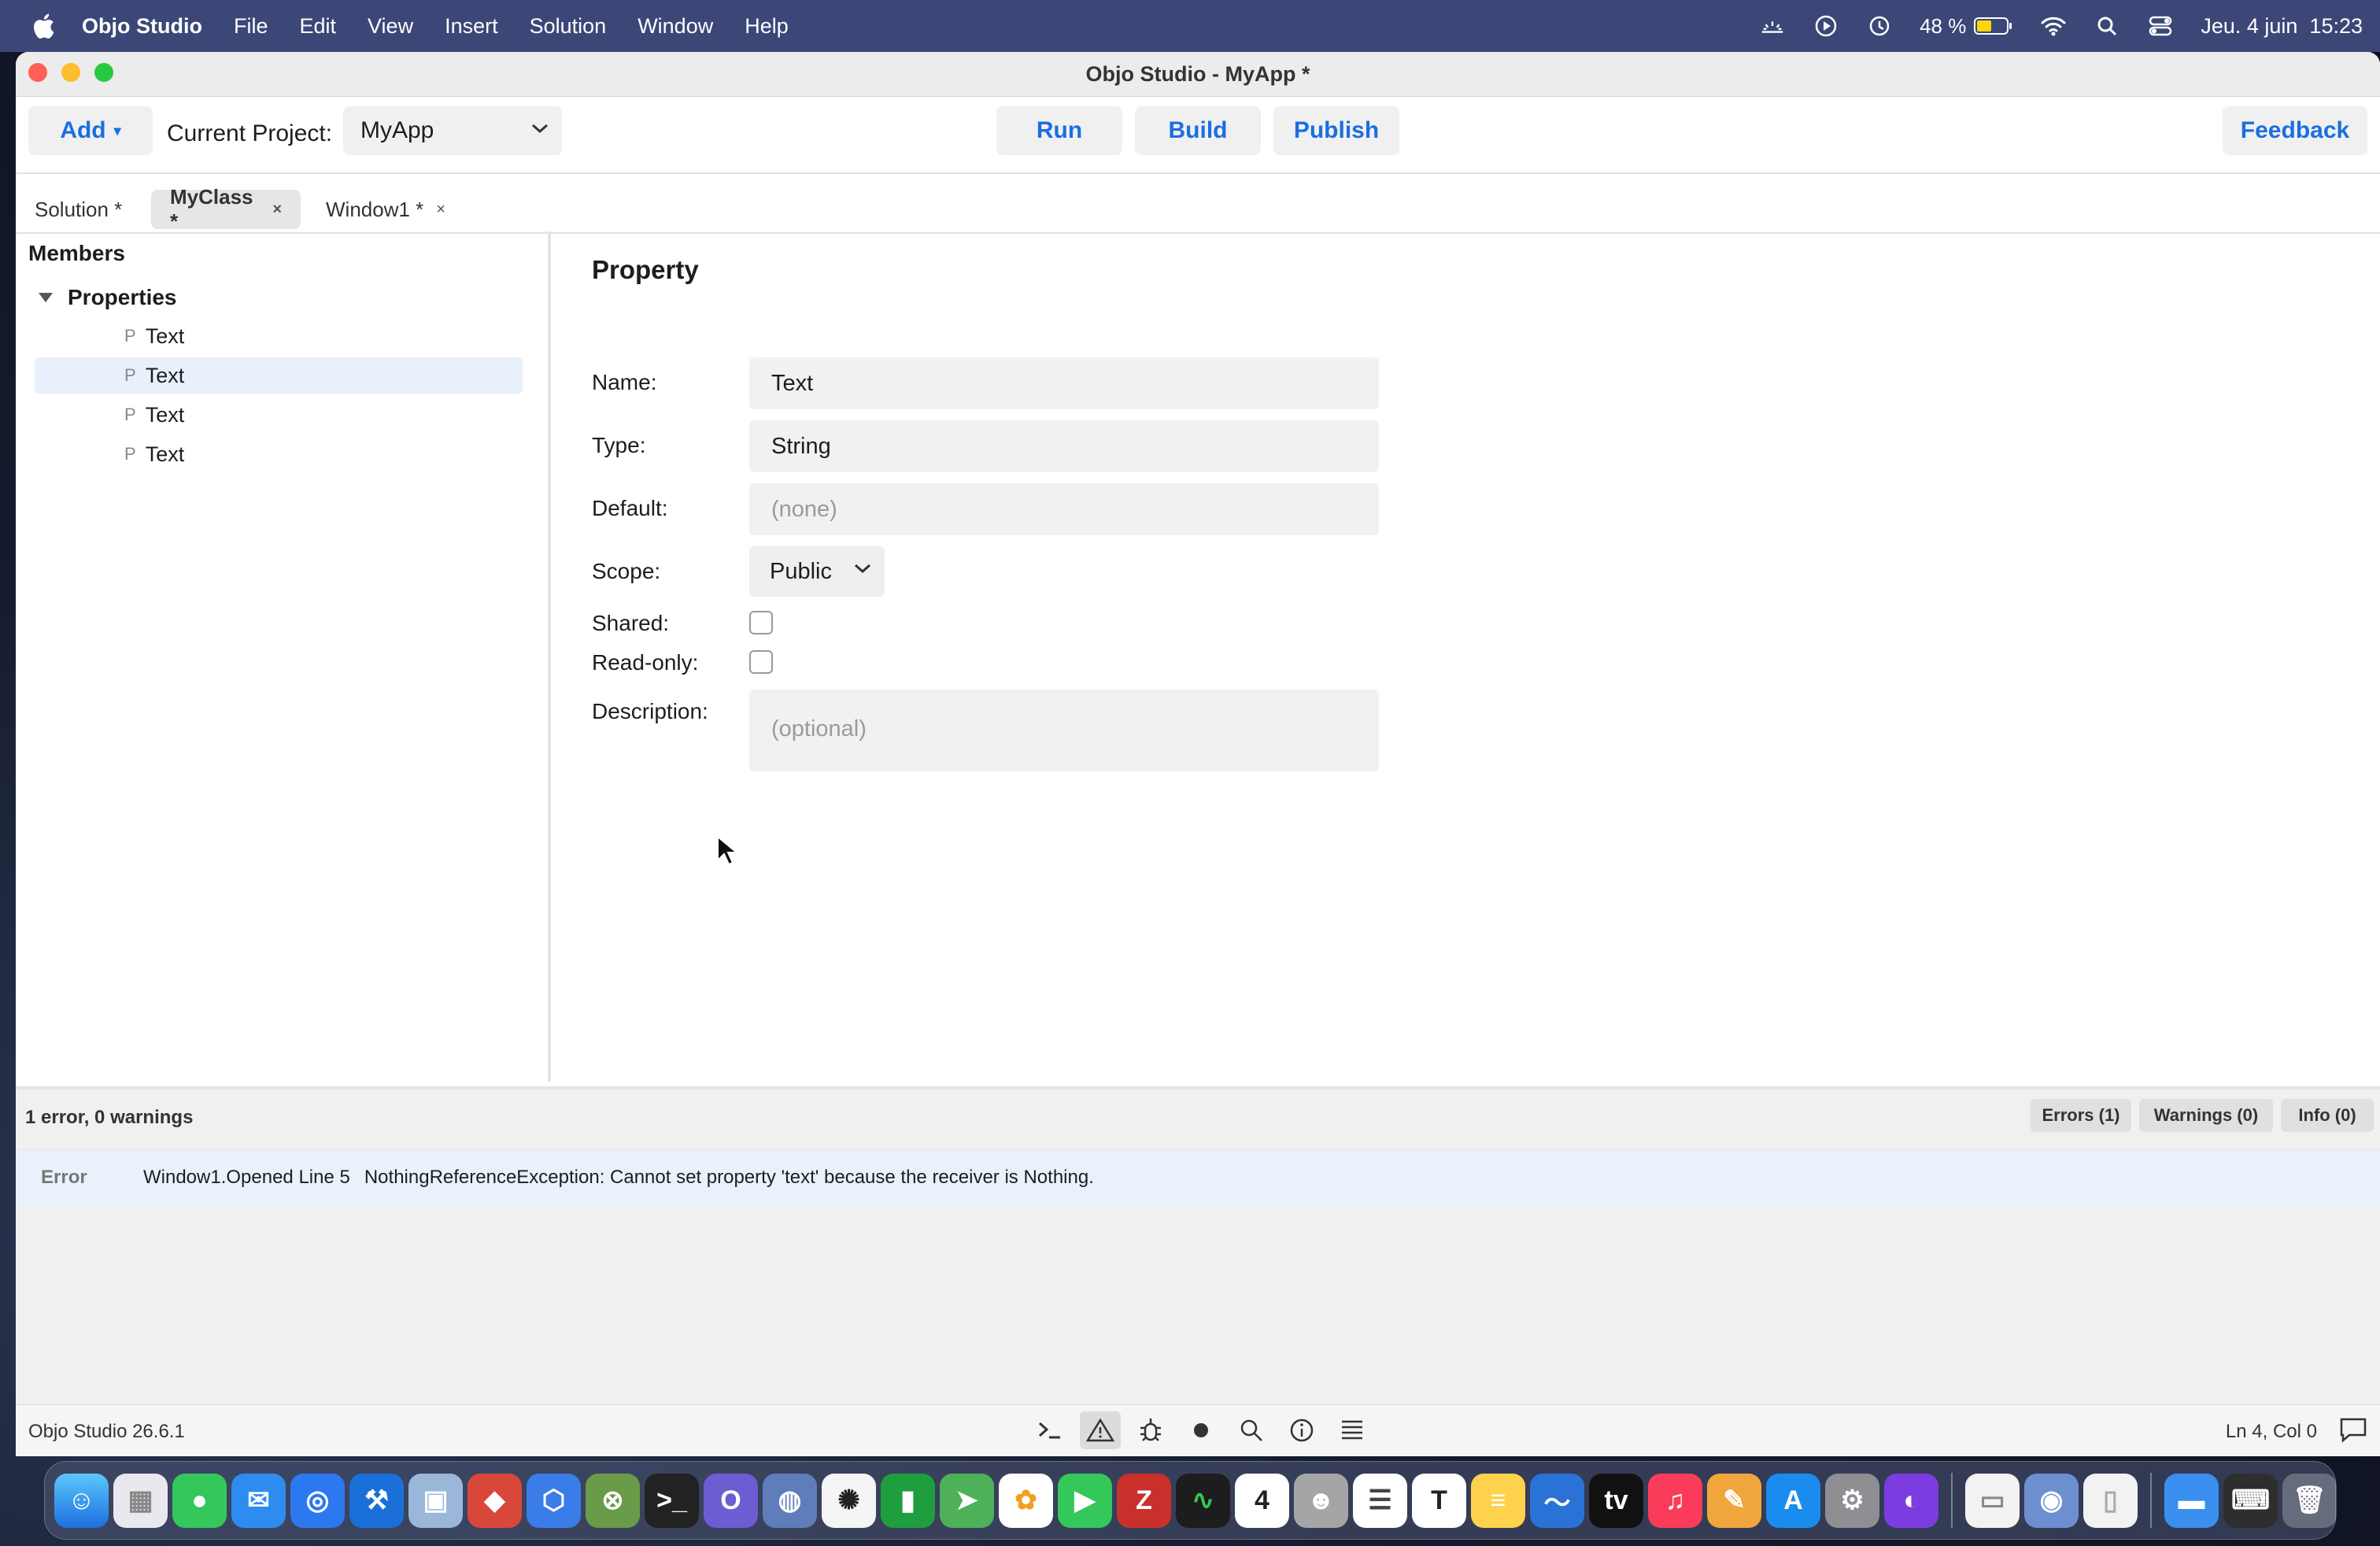  What do you see at coordinates (1198, 130) in the screenshot?
I see `build-button: Build` at bounding box center [1198, 130].